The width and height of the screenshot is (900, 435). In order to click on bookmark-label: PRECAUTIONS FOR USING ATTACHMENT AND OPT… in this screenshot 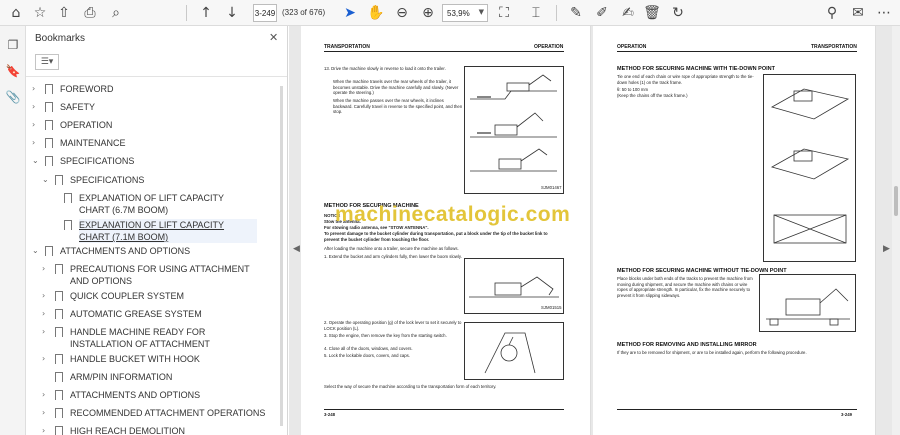, I will do `click(160, 275)`.